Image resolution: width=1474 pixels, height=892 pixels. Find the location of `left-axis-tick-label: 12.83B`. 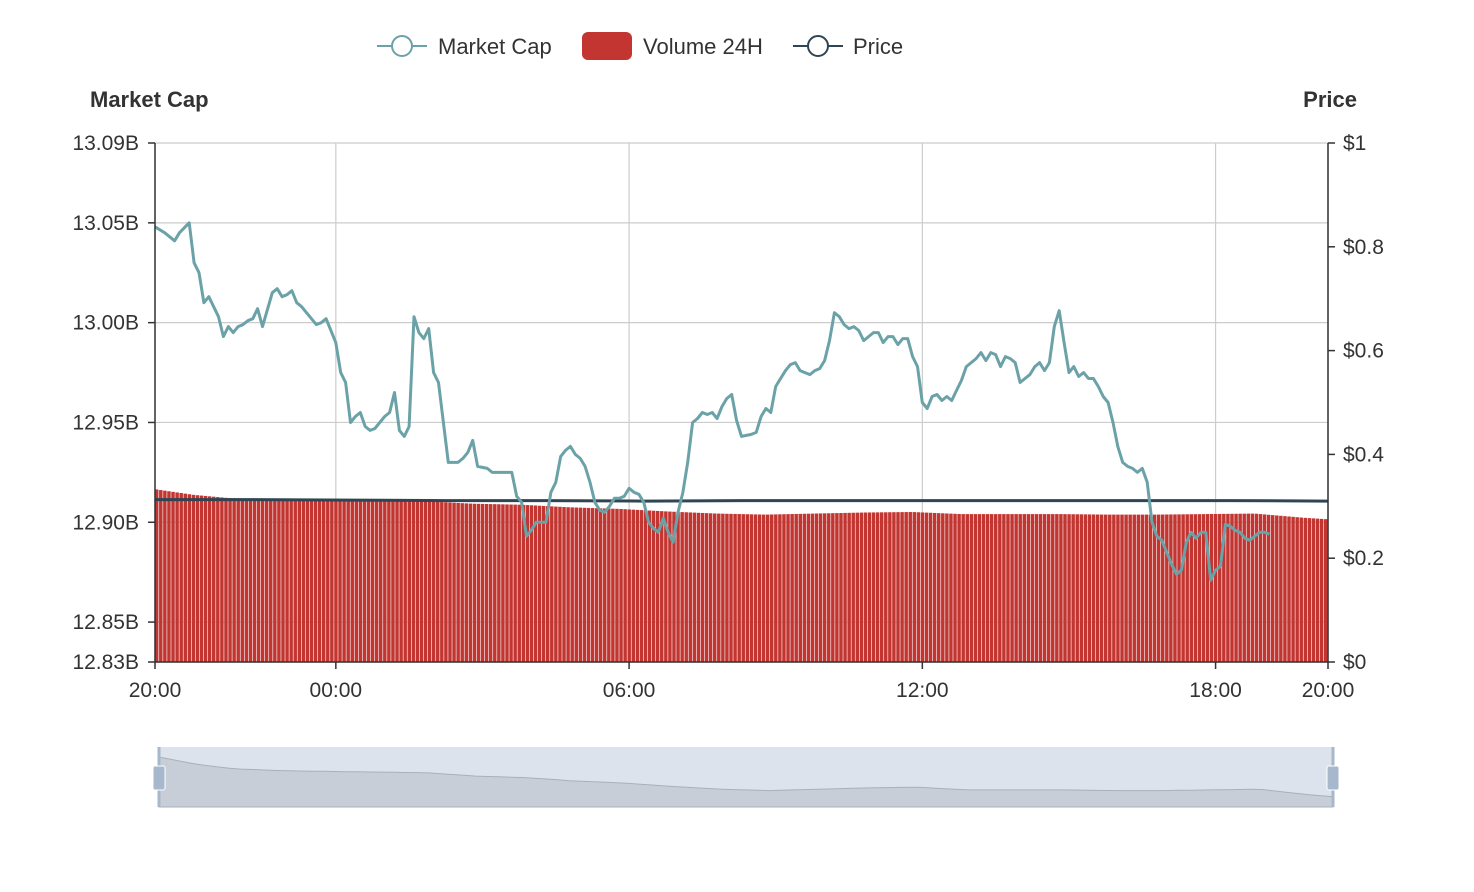

left-axis-tick-label: 12.83B is located at coordinates (105, 662).